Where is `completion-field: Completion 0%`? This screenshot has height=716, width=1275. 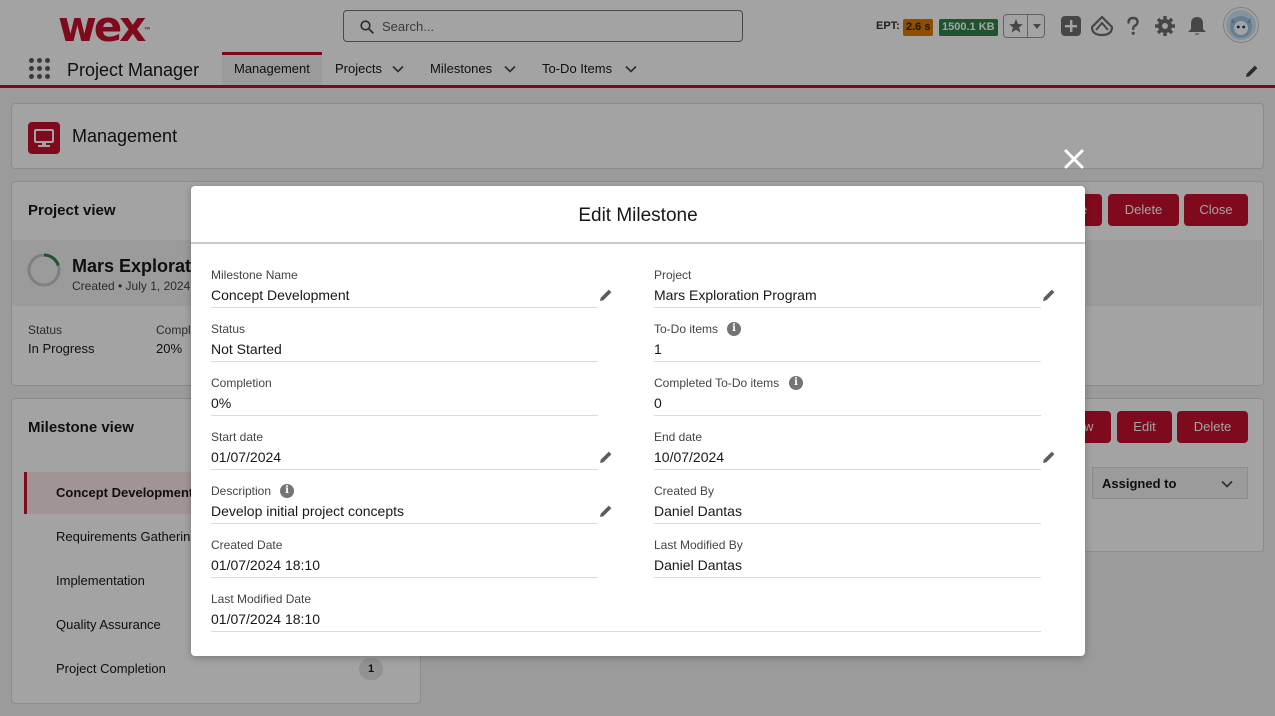
completion-field: Completion 0% is located at coordinates (413, 400).